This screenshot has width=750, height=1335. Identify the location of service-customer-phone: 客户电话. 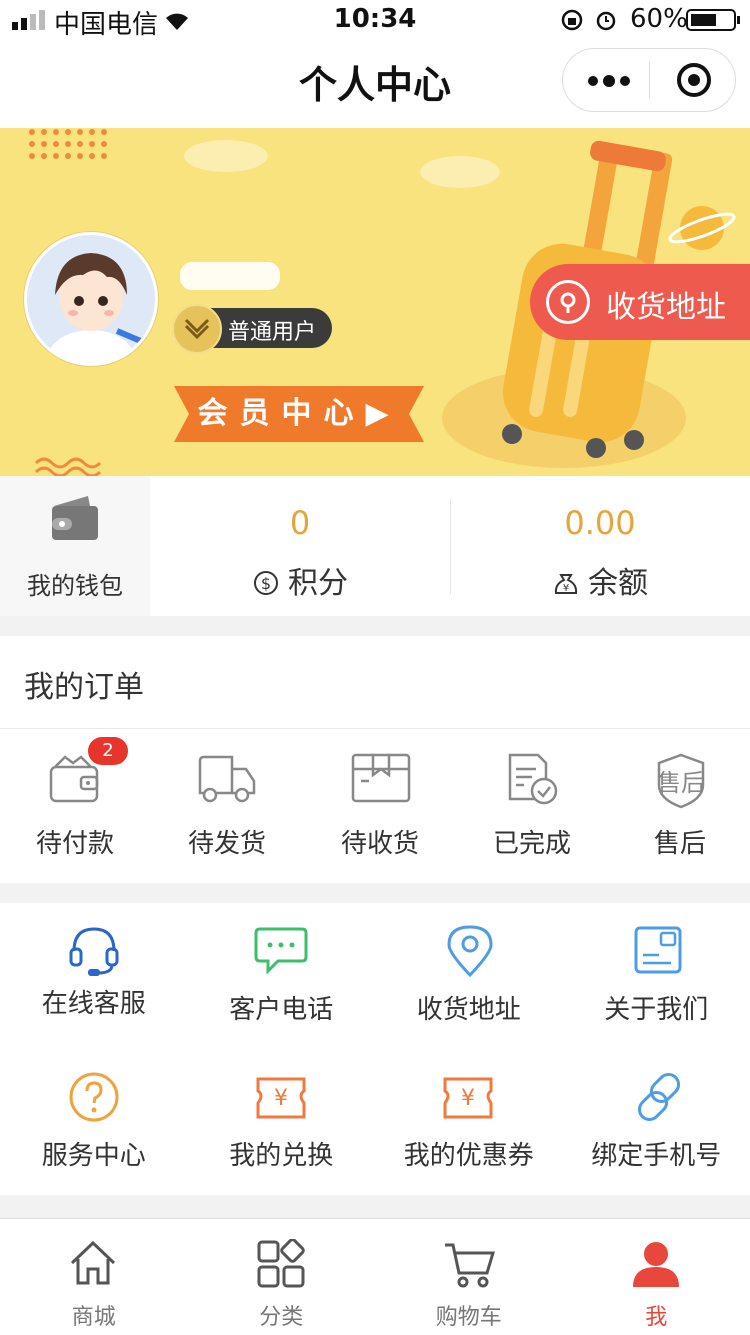
(282, 976).